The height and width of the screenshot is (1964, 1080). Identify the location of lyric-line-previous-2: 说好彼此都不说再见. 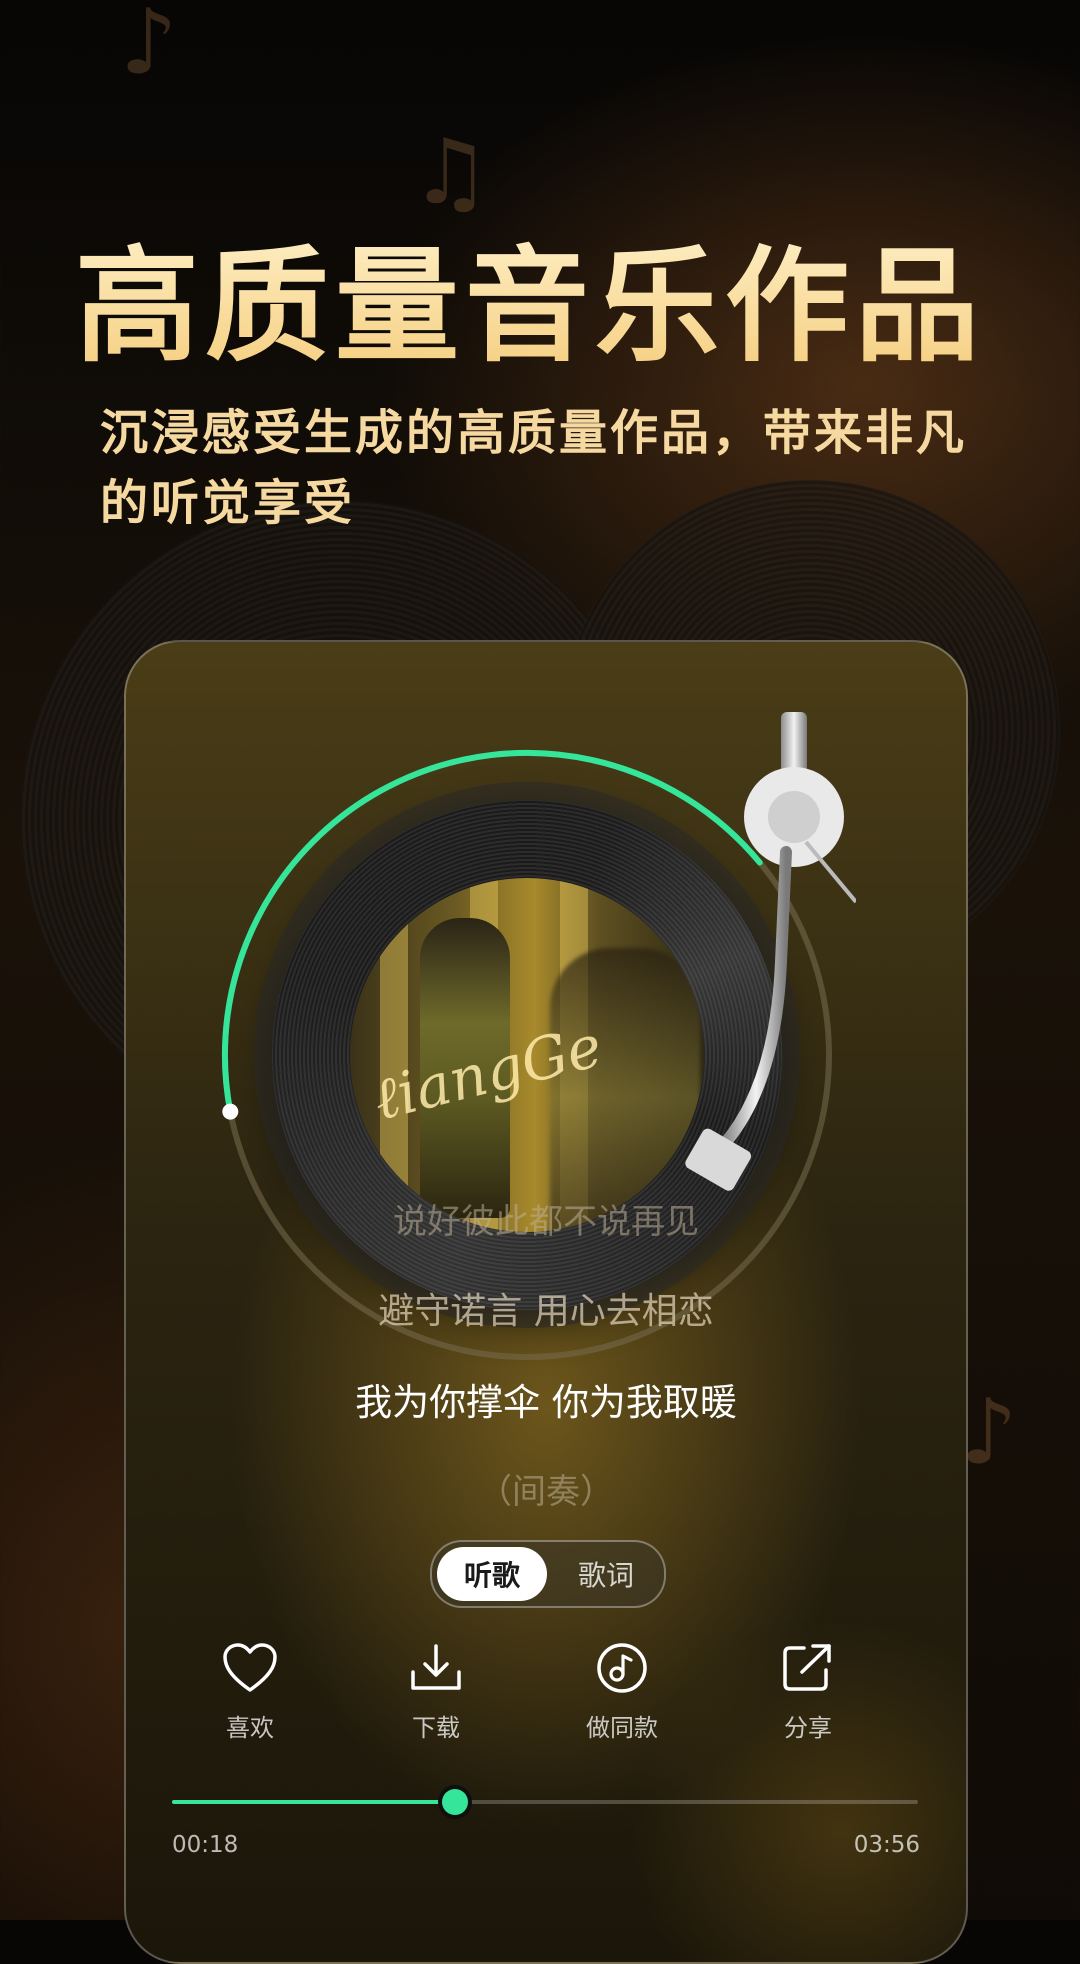
(546, 1222).